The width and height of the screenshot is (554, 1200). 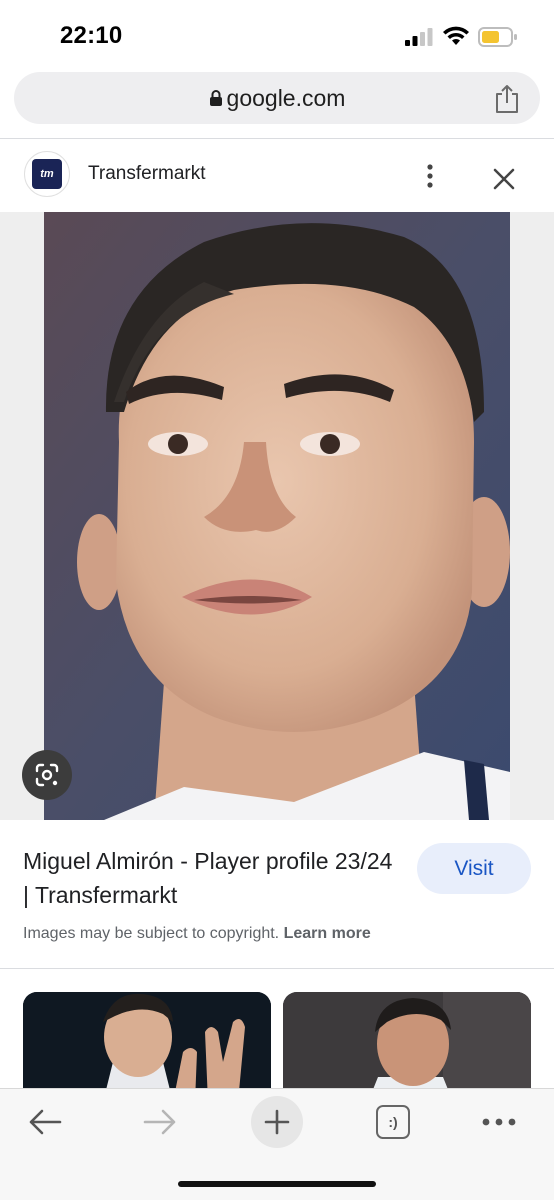 I want to click on url-text: google.com, so click(x=286, y=97).